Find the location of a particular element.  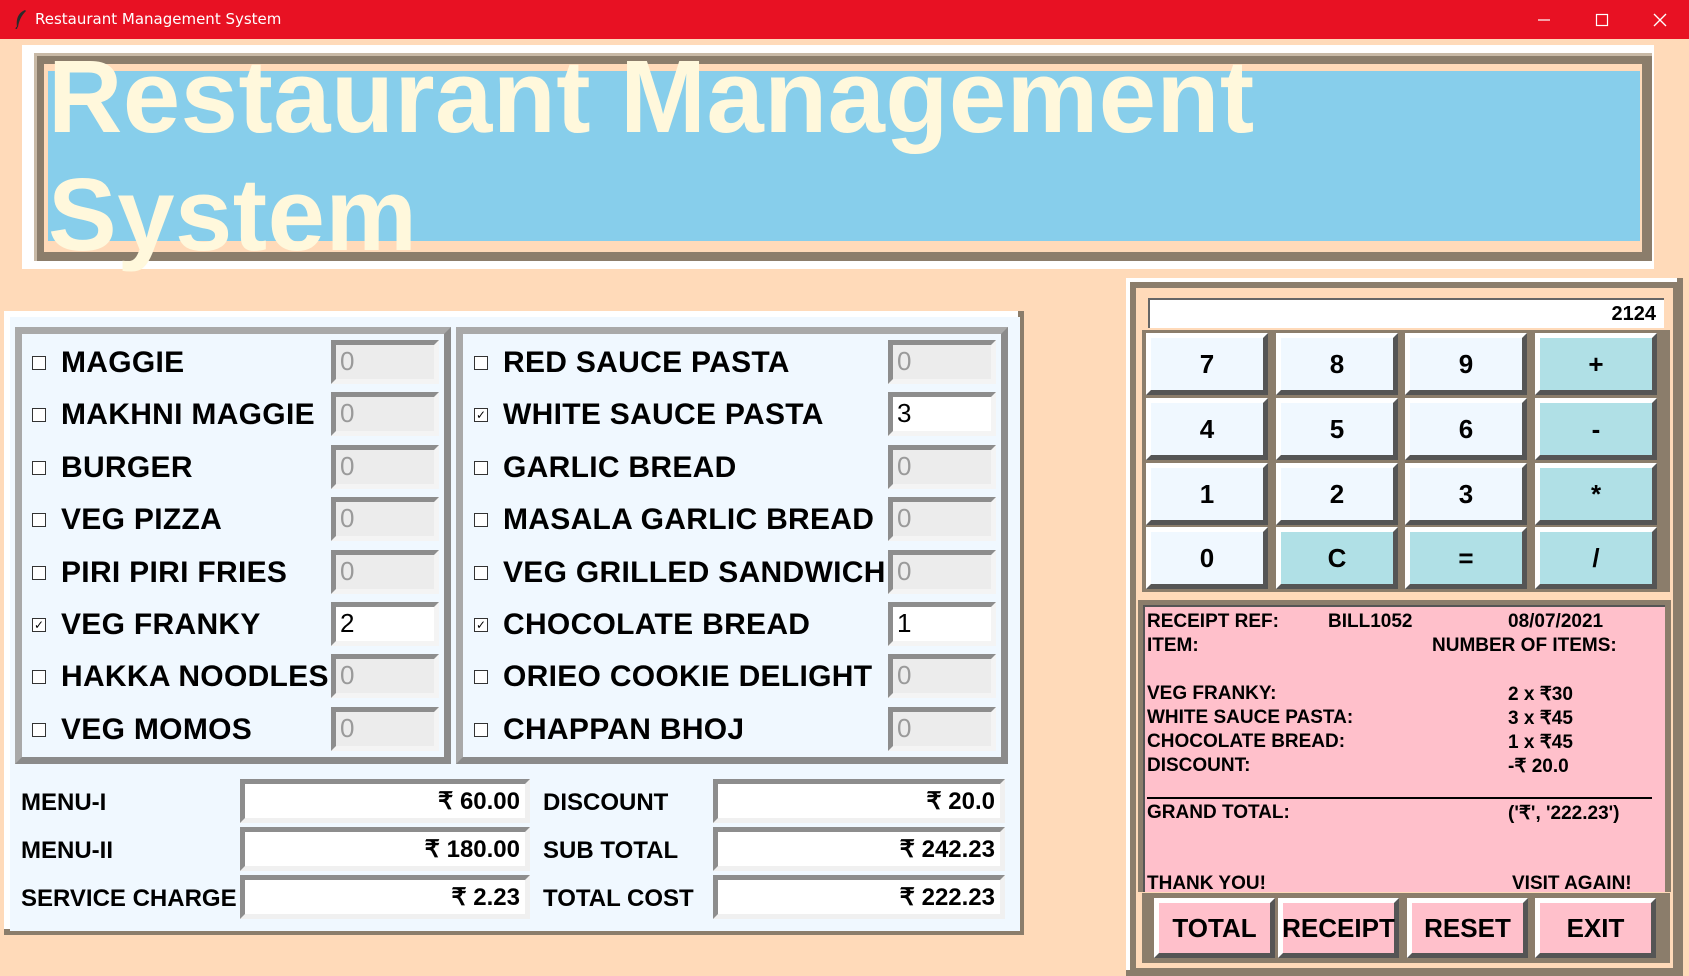

menu2-quantity-field: 1 is located at coordinates (942, 624).